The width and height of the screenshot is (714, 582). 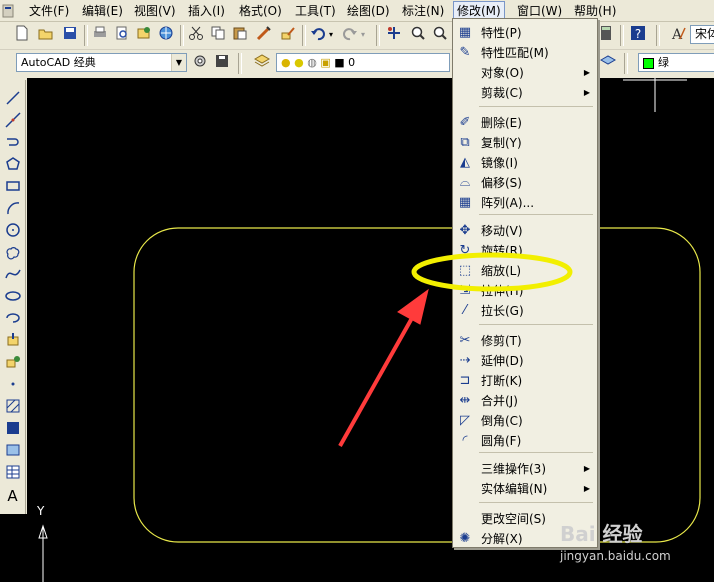 I want to click on redo-icon, so click(x=350, y=35).